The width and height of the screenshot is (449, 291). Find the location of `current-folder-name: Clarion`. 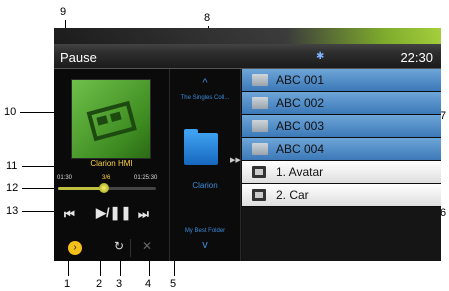

current-folder-name: Clarion is located at coordinates (205, 185).